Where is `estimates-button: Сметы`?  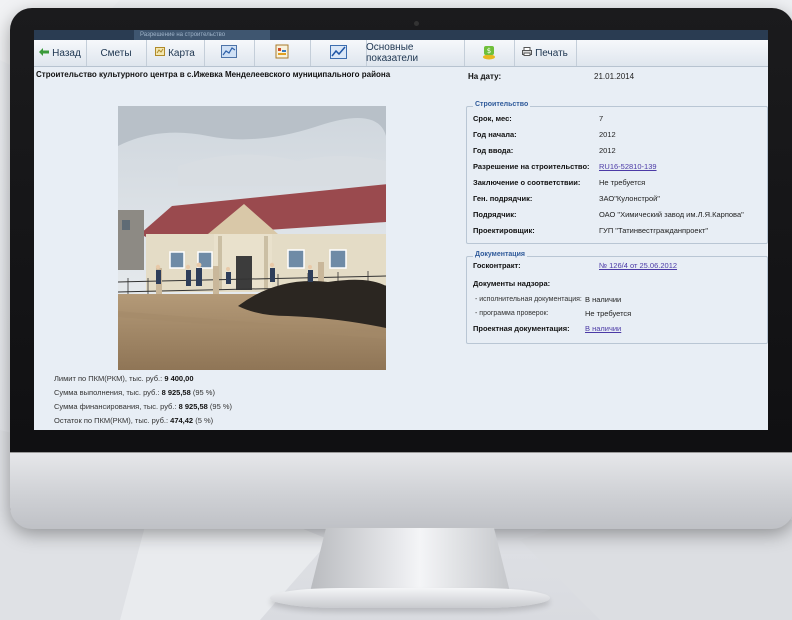 estimates-button: Сметы is located at coordinates (116, 53).